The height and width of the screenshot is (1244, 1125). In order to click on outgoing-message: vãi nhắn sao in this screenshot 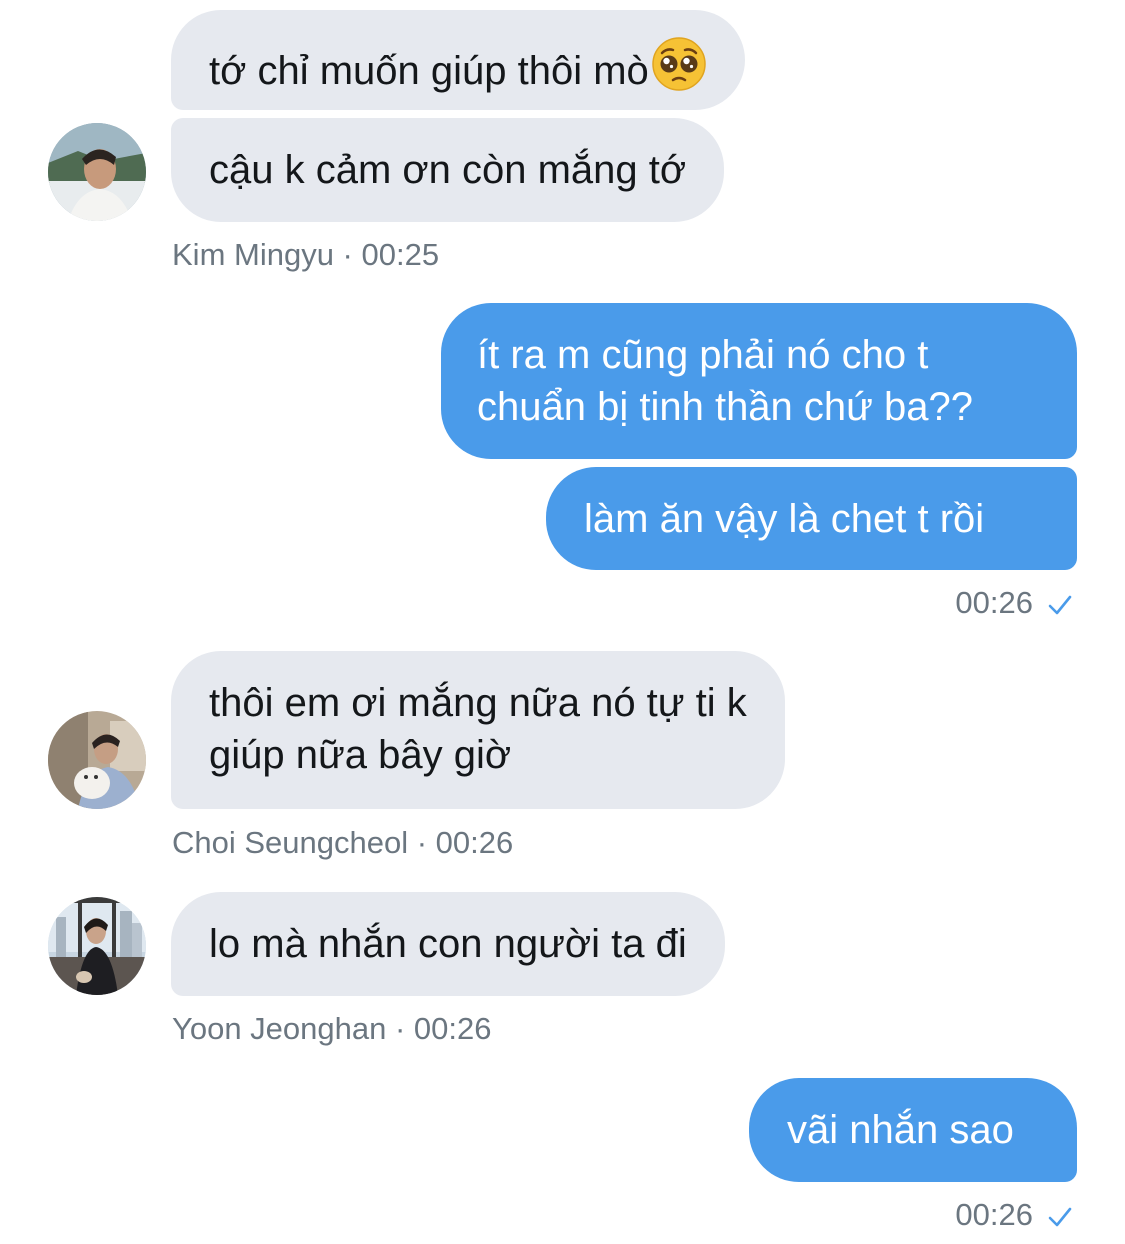, I will do `click(913, 1130)`.